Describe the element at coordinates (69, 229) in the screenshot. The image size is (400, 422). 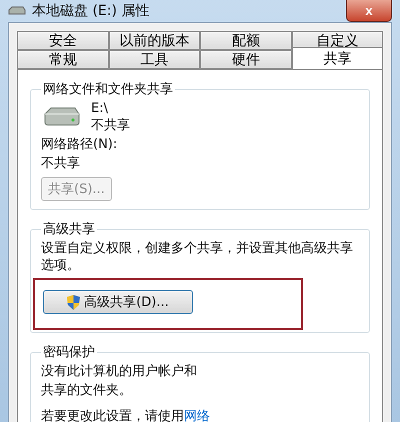
I see `group-title: 高级共享` at that location.